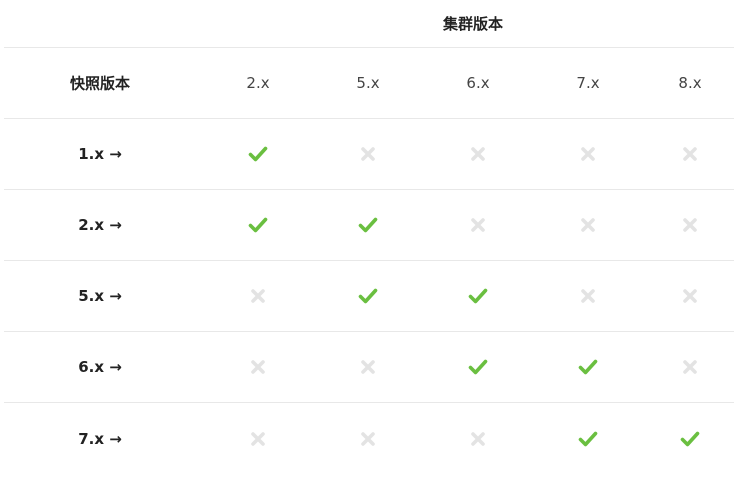 The width and height of the screenshot is (747, 497). I want to click on row-label: 7.x →, so click(100, 438).